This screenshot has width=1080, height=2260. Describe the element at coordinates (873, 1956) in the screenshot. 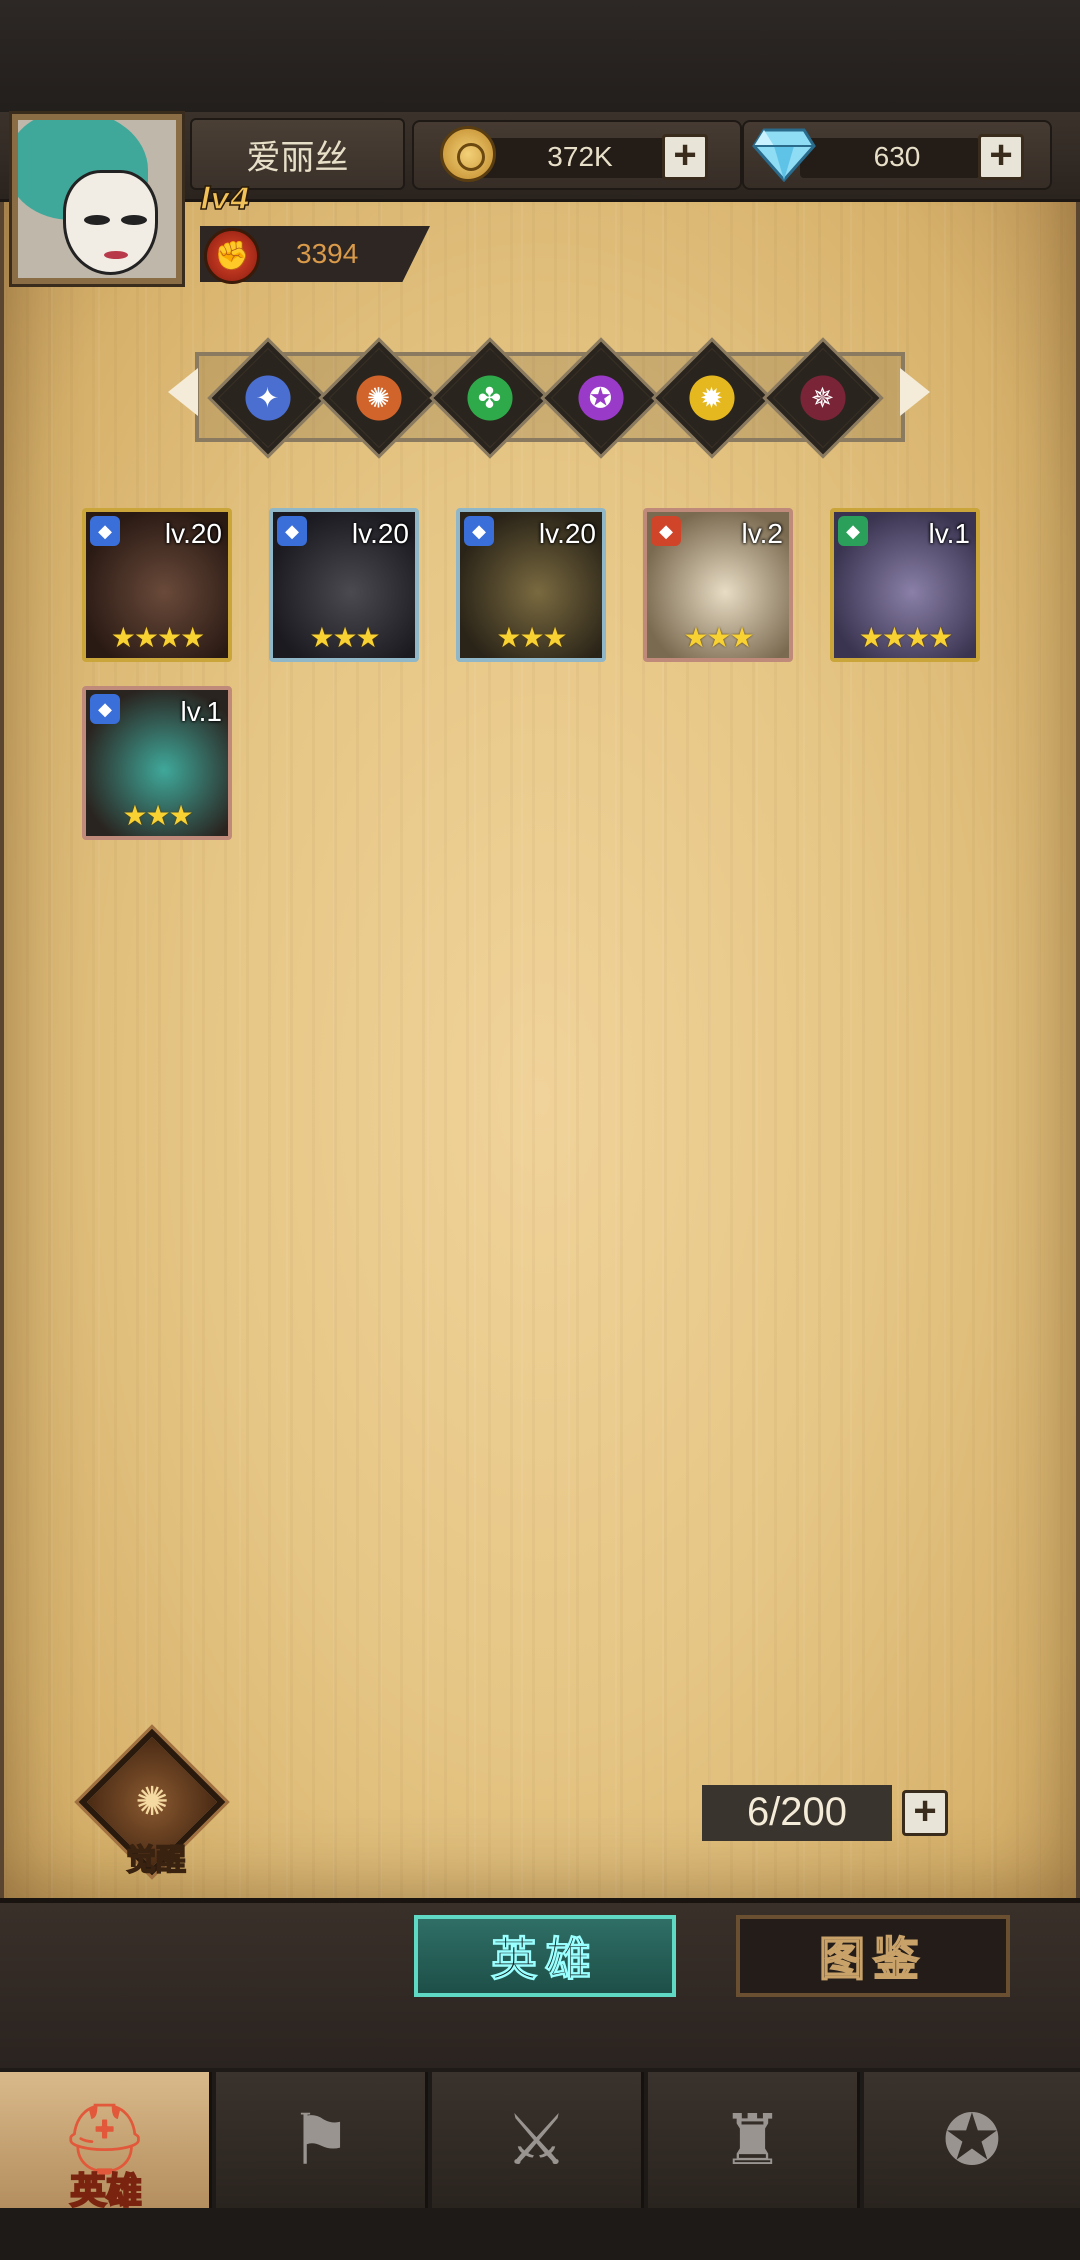

I see `tab-codex: 图鉴` at that location.